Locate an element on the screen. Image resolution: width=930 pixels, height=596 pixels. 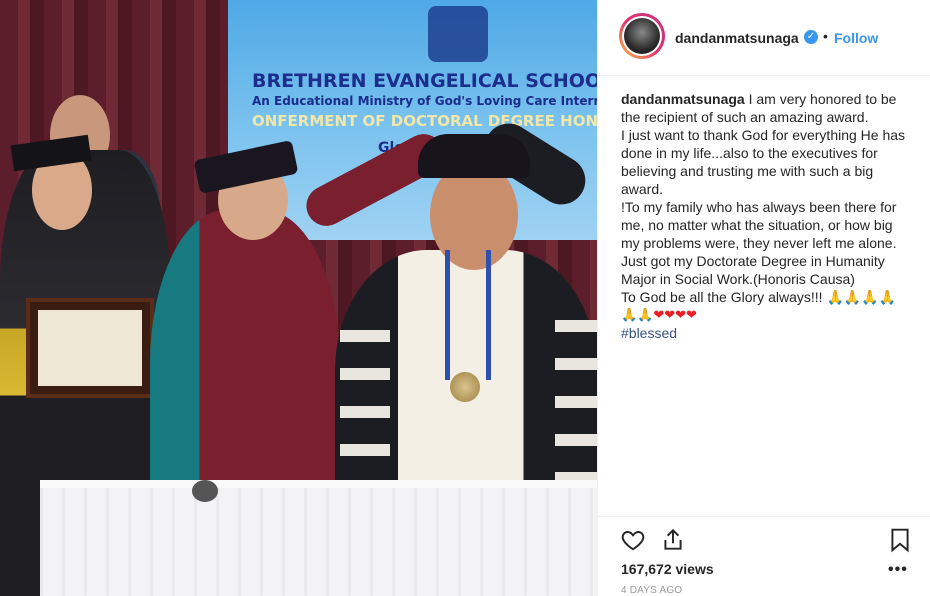
view-count: 167,672 views is located at coordinates (667, 569).